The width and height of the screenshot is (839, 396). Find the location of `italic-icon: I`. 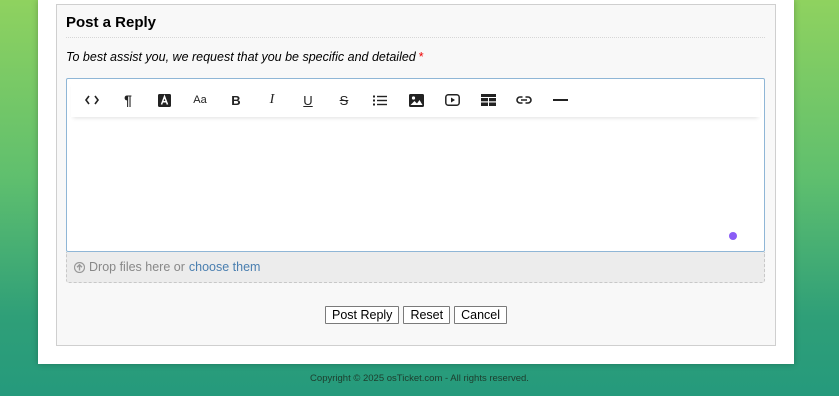

italic-icon: I is located at coordinates (272, 100).